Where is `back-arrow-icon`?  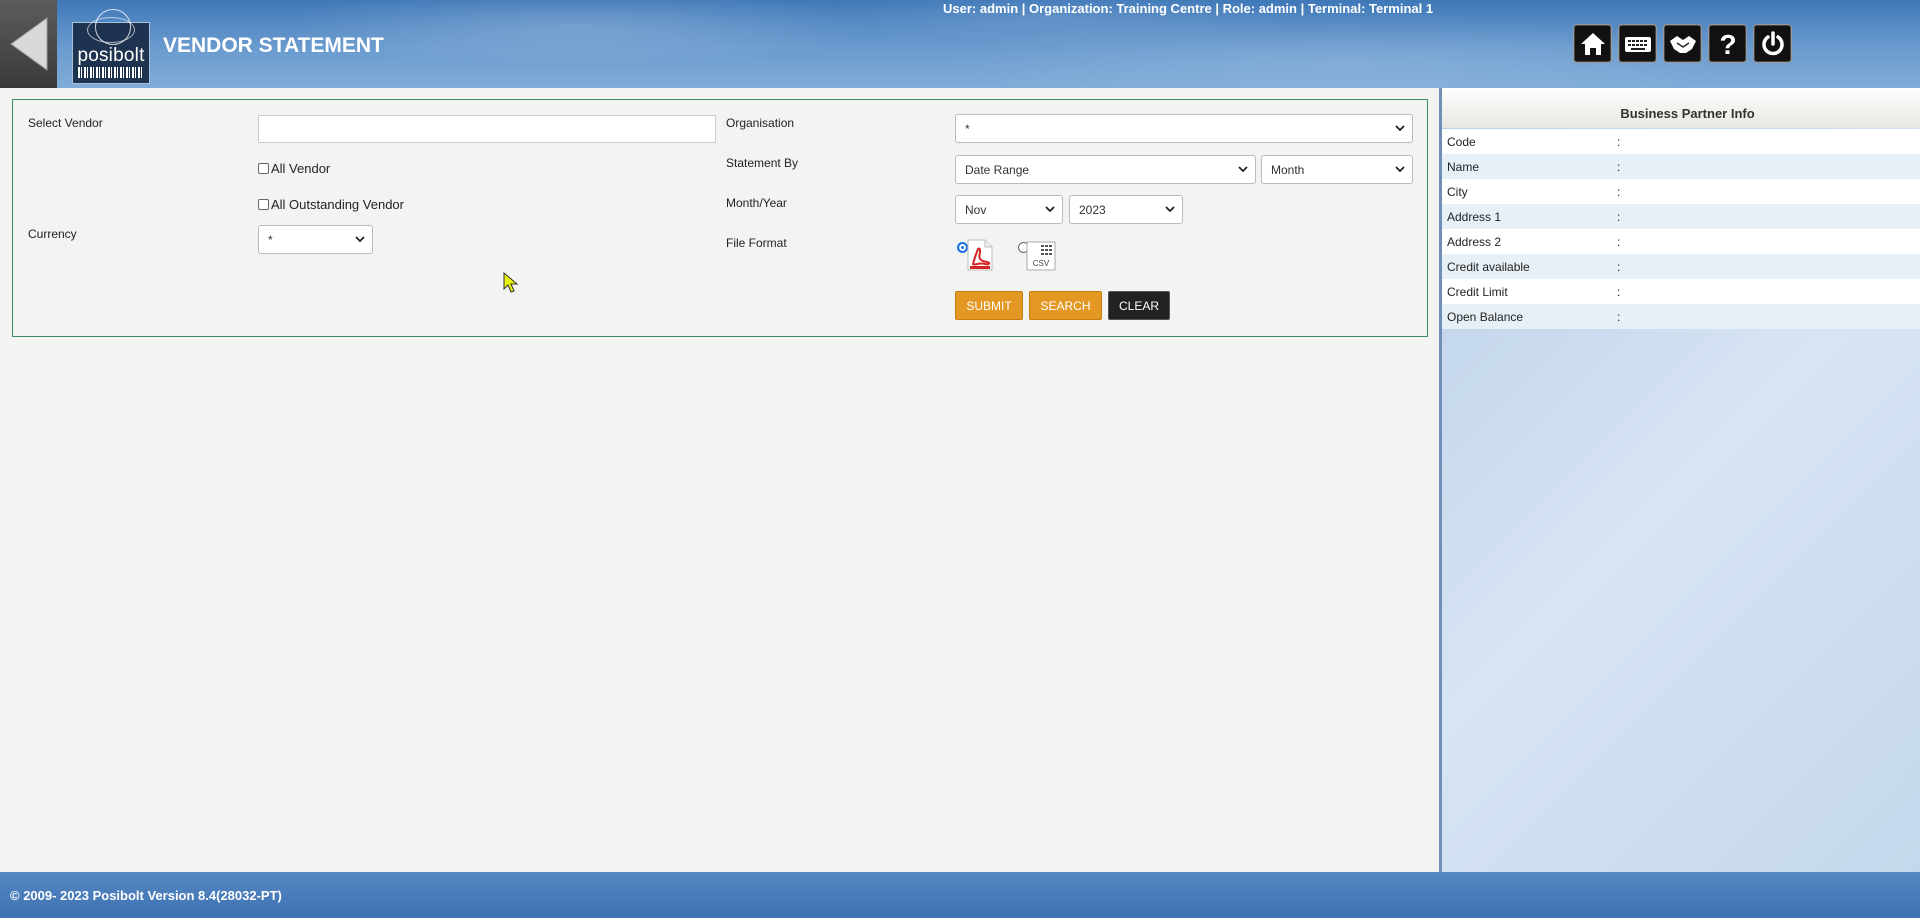 back-arrow-icon is located at coordinates (28, 44).